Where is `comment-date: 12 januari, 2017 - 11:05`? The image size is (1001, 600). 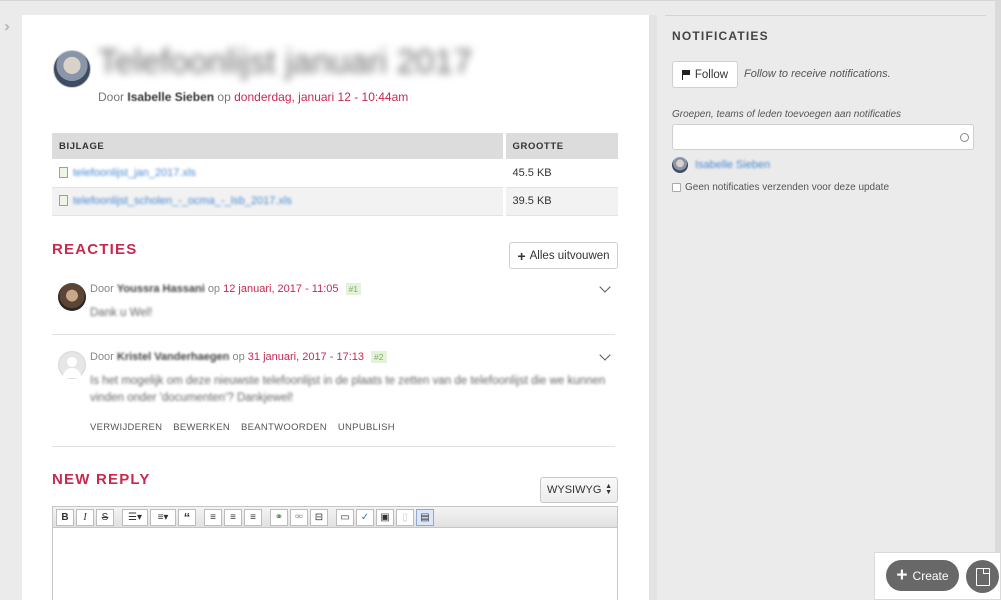
comment-date: 12 januari, 2017 - 11:05 is located at coordinates (280, 289).